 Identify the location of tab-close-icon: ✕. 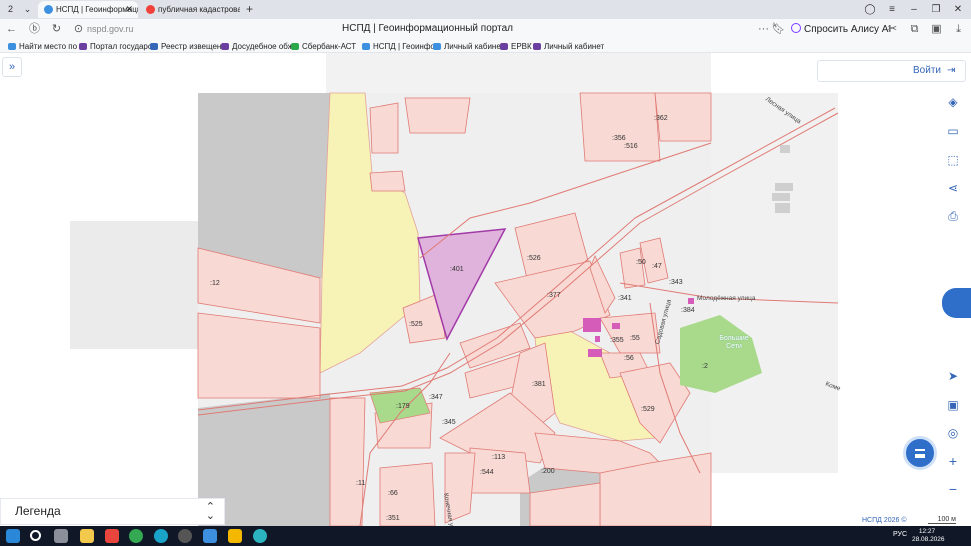
(129, 9).